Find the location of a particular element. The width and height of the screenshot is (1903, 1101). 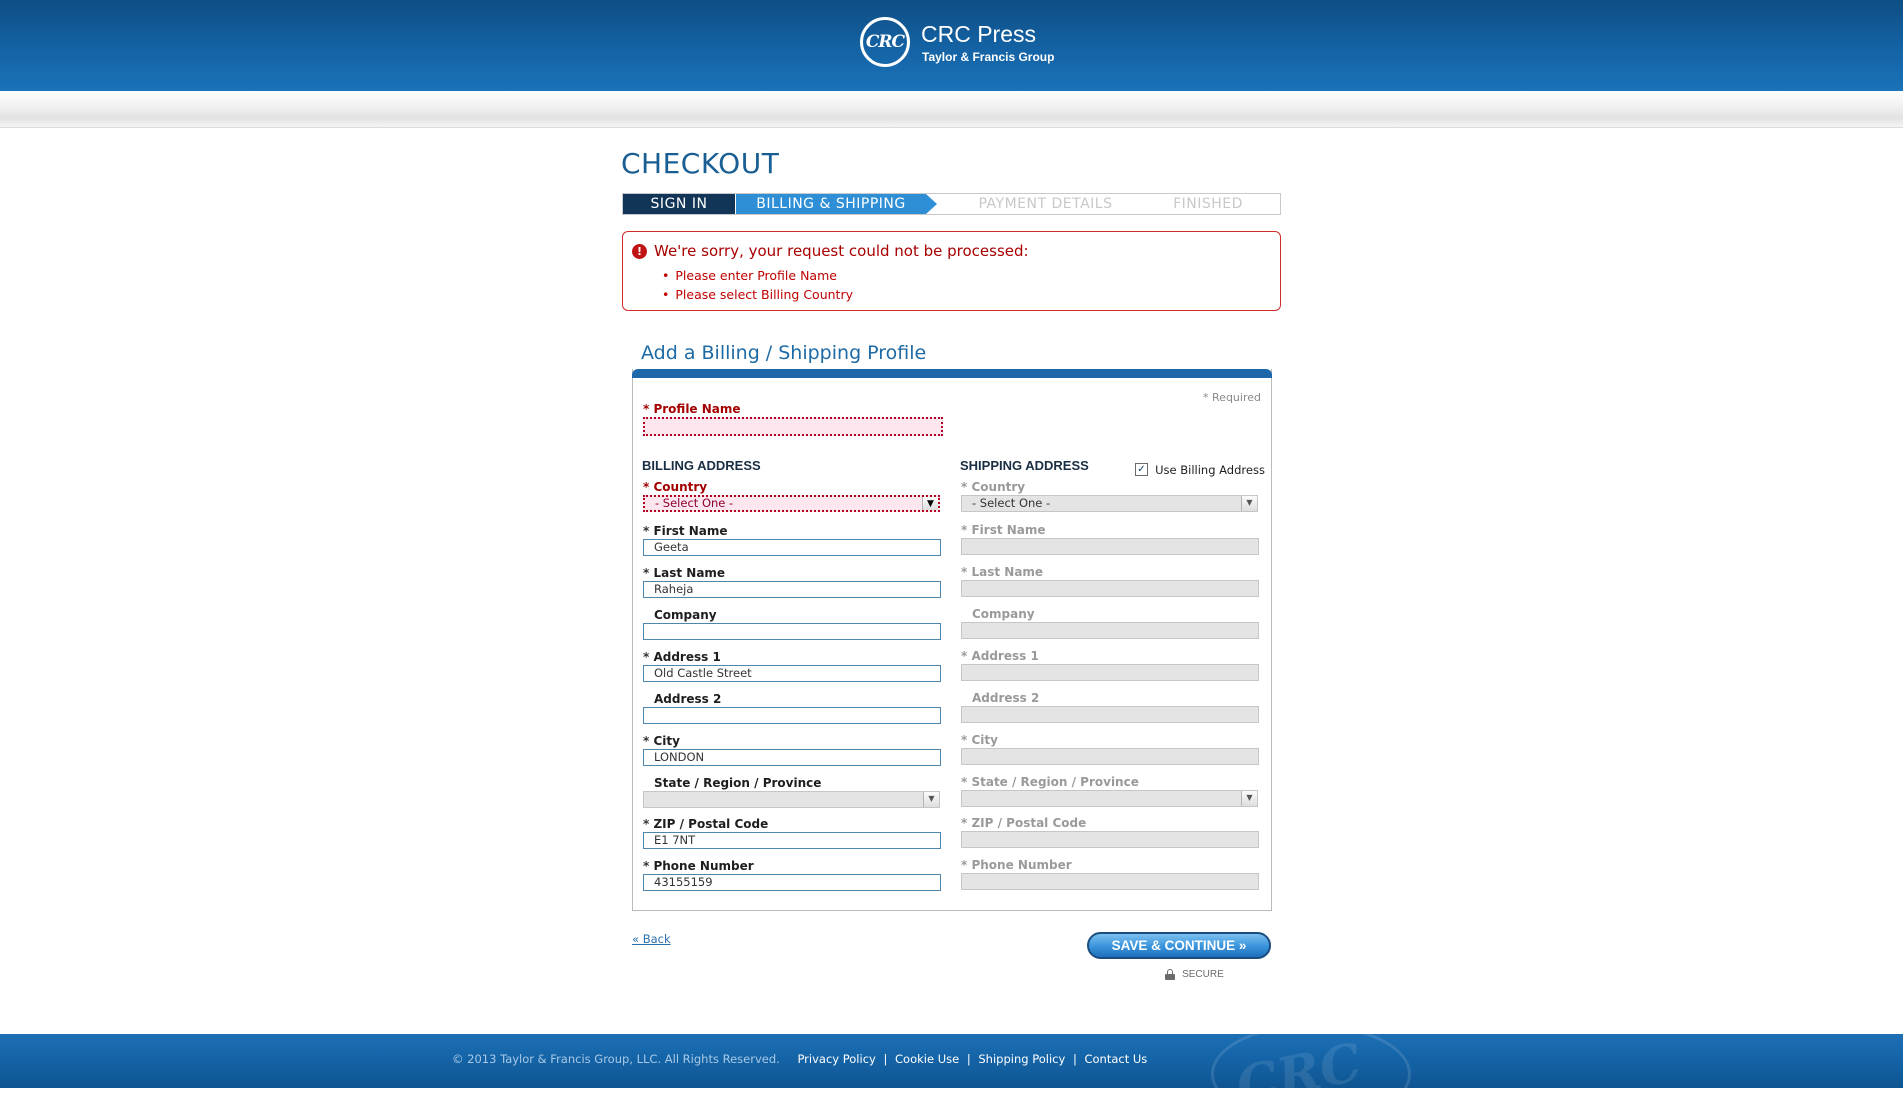

billing-zip-input: E1 7NT is located at coordinates (792, 840).